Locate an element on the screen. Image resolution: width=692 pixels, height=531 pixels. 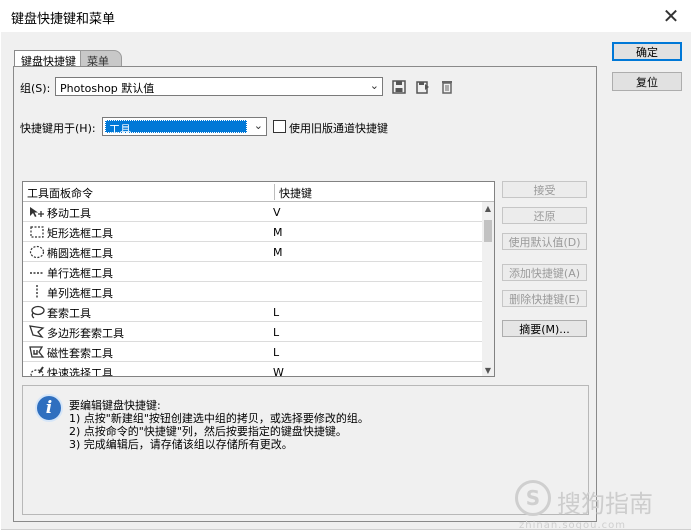
table-row: 单行选框工具 is located at coordinates (252, 272).